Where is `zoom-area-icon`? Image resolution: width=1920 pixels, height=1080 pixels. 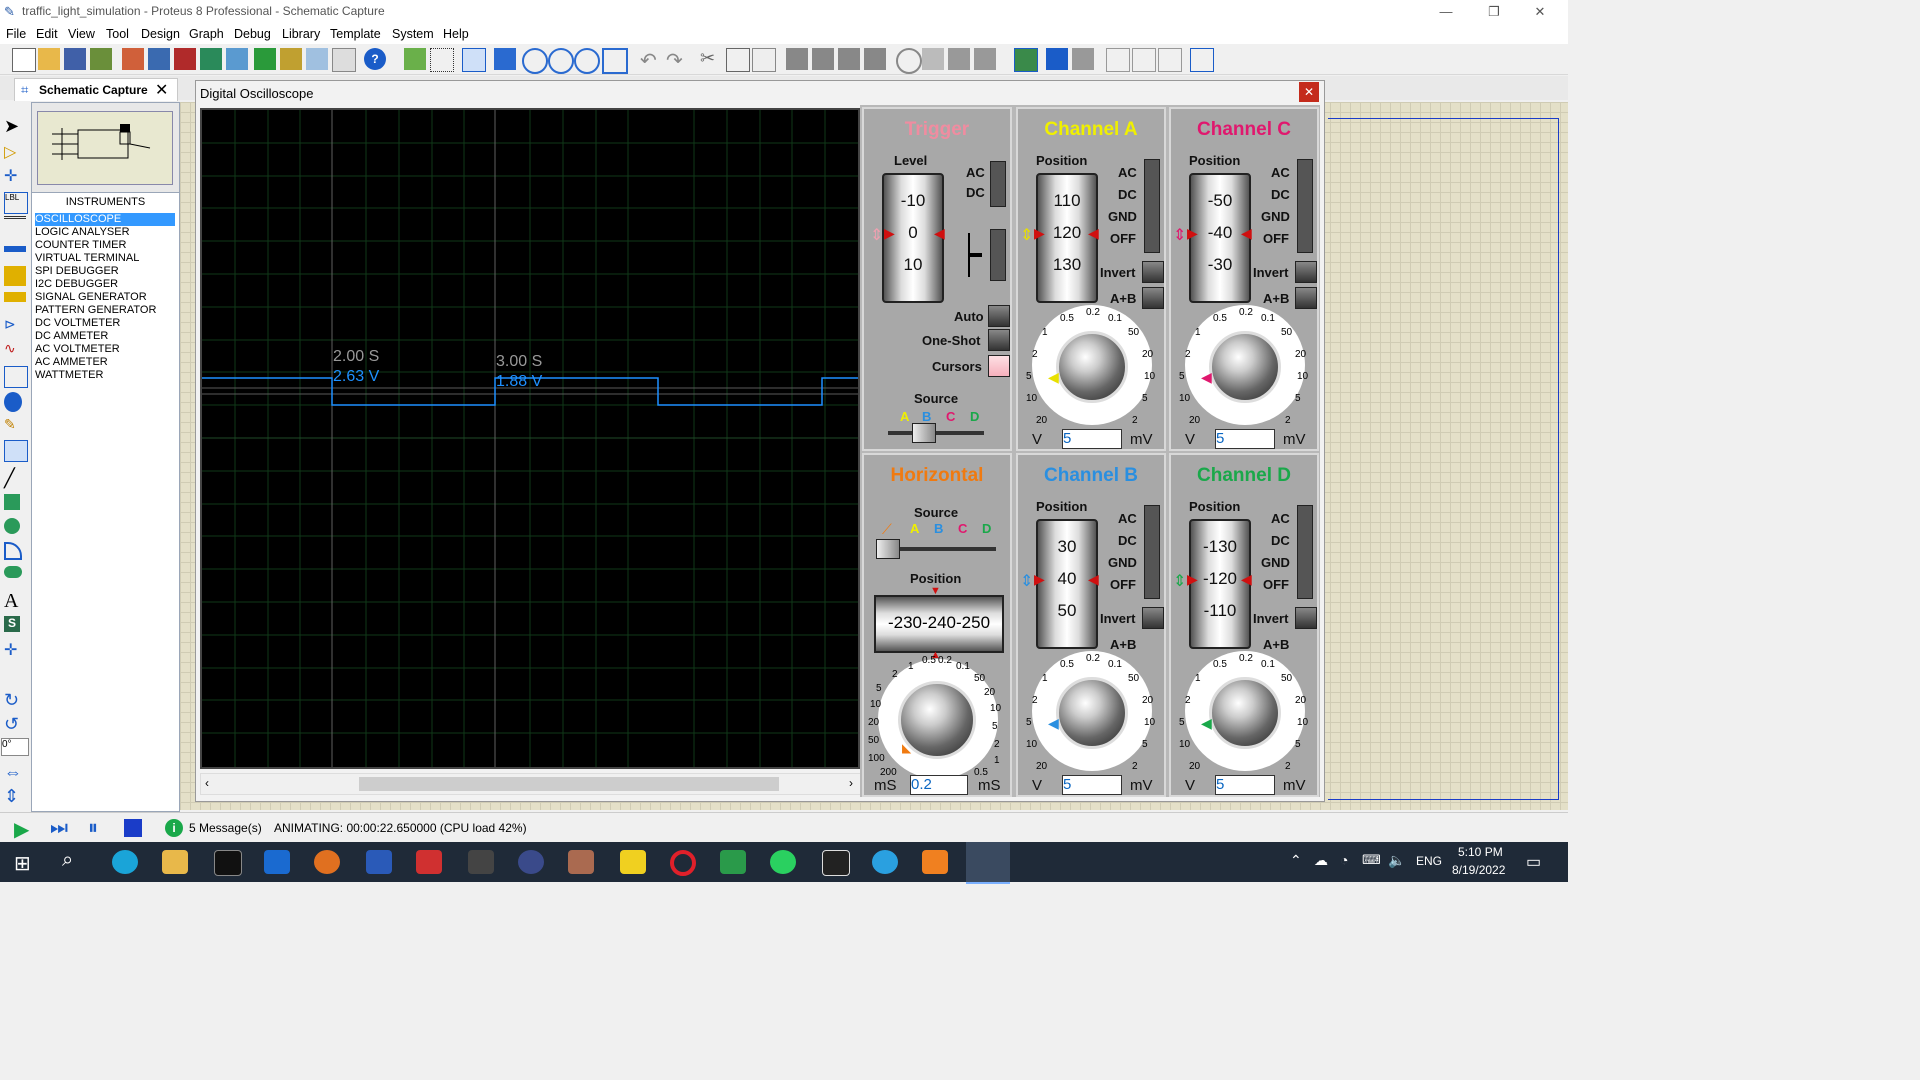 zoom-area-icon is located at coordinates (615, 61).